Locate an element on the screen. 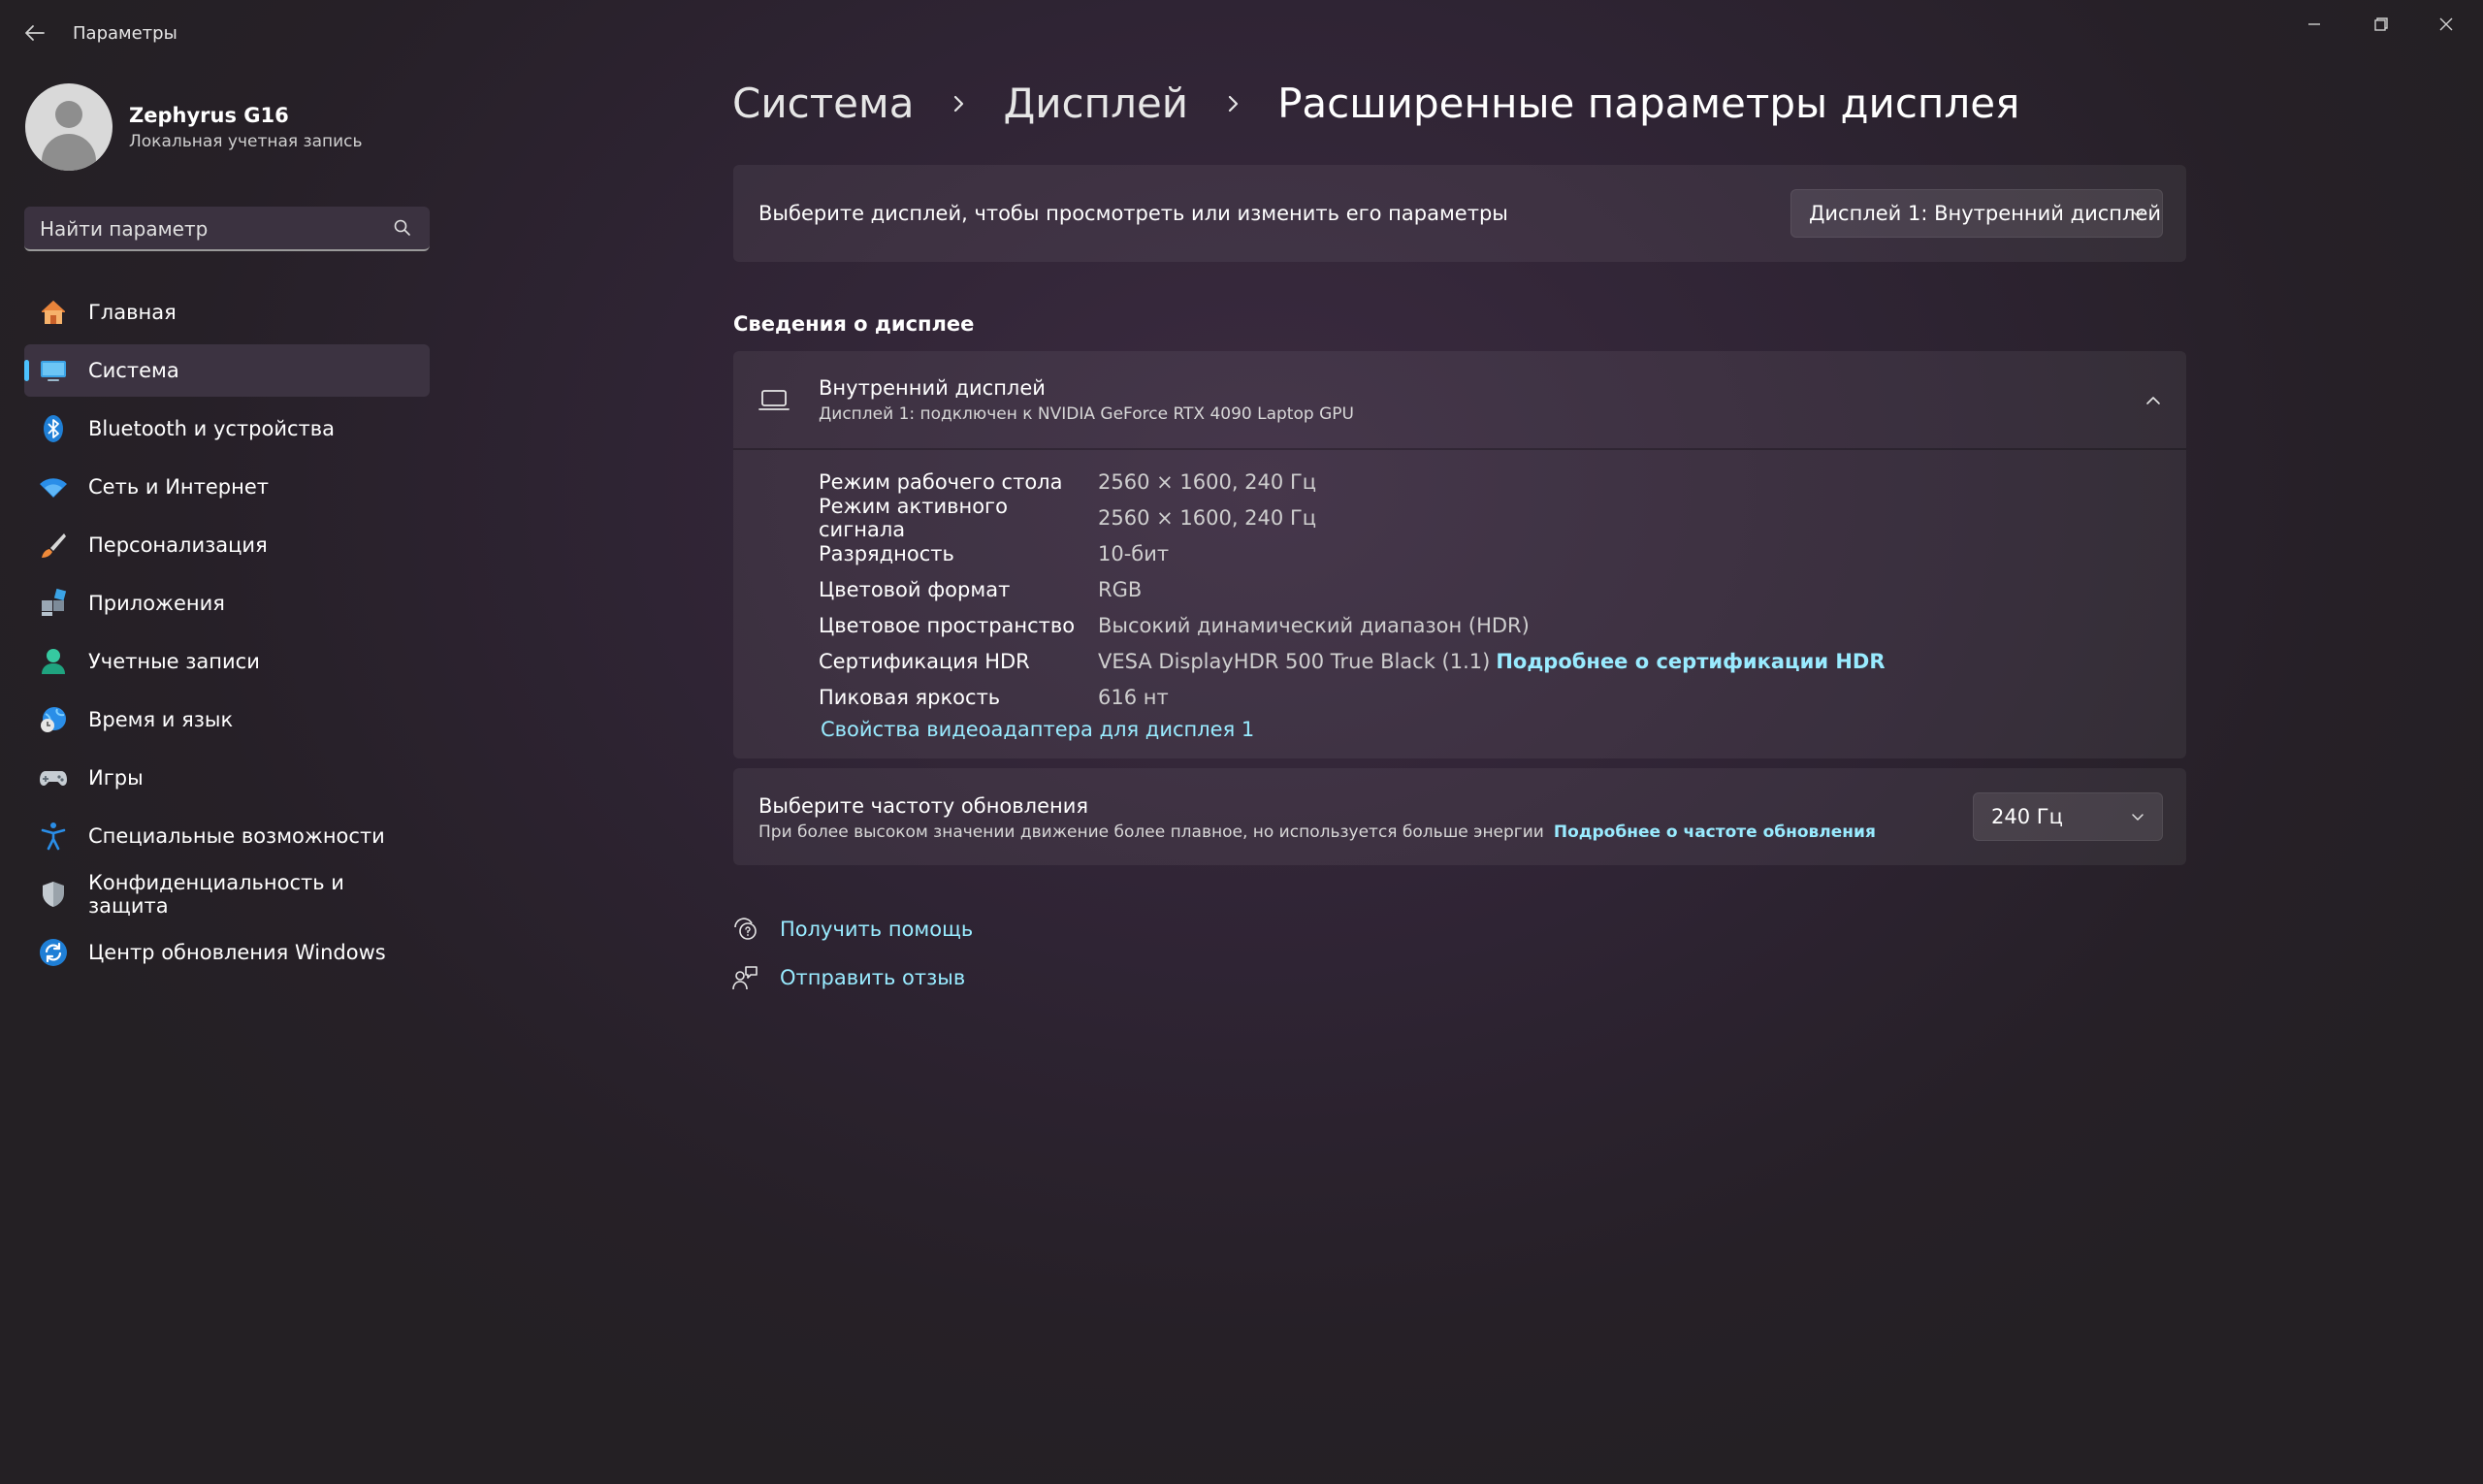 The width and height of the screenshot is (2483, 1484). close-icon is located at coordinates (2446, 24).